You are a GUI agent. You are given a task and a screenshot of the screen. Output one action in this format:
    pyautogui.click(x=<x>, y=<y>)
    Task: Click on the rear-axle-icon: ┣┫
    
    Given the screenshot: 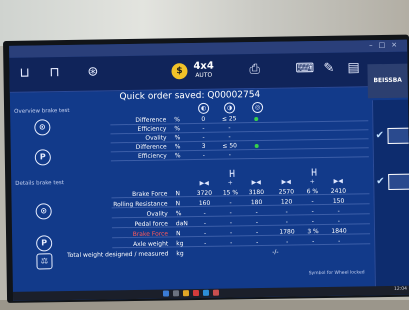 What is the action you would take?
    pyautogui.click(x=314, y=173)
    